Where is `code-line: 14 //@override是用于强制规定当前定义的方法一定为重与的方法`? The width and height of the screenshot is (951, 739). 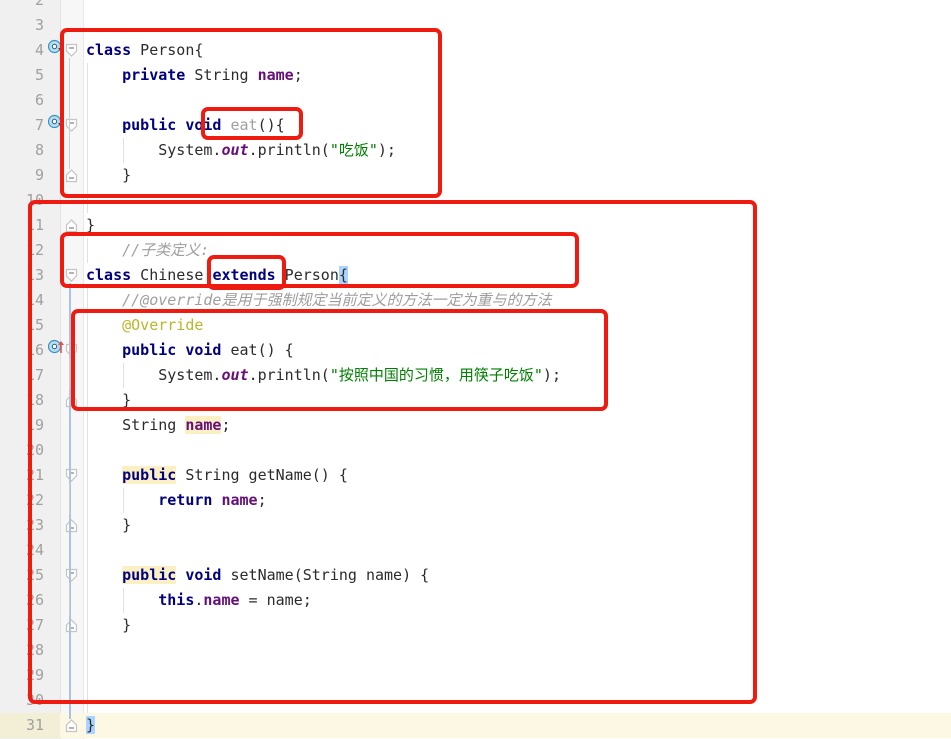
code-line: 14 //@override是用于强制规定当前定义的方法一定为重与的方法 is located at coordinates (475, 300).